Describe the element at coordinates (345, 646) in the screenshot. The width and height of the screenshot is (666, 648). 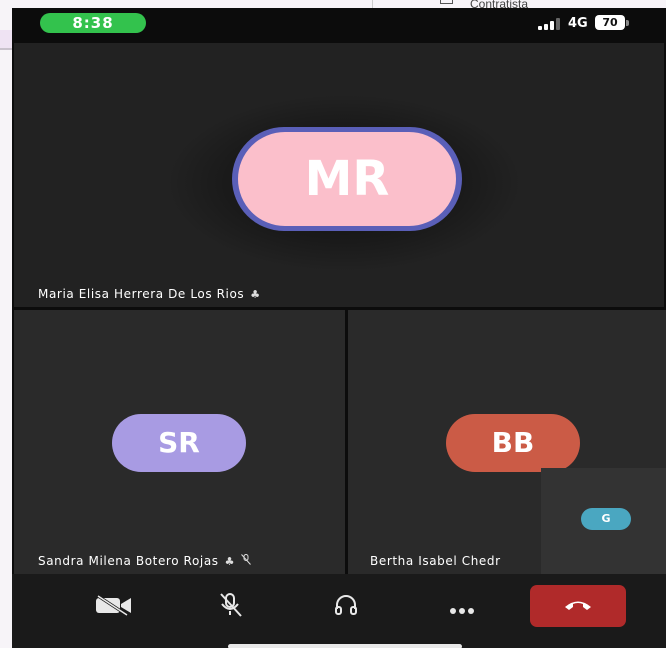
I see `home-indicator` at that location.